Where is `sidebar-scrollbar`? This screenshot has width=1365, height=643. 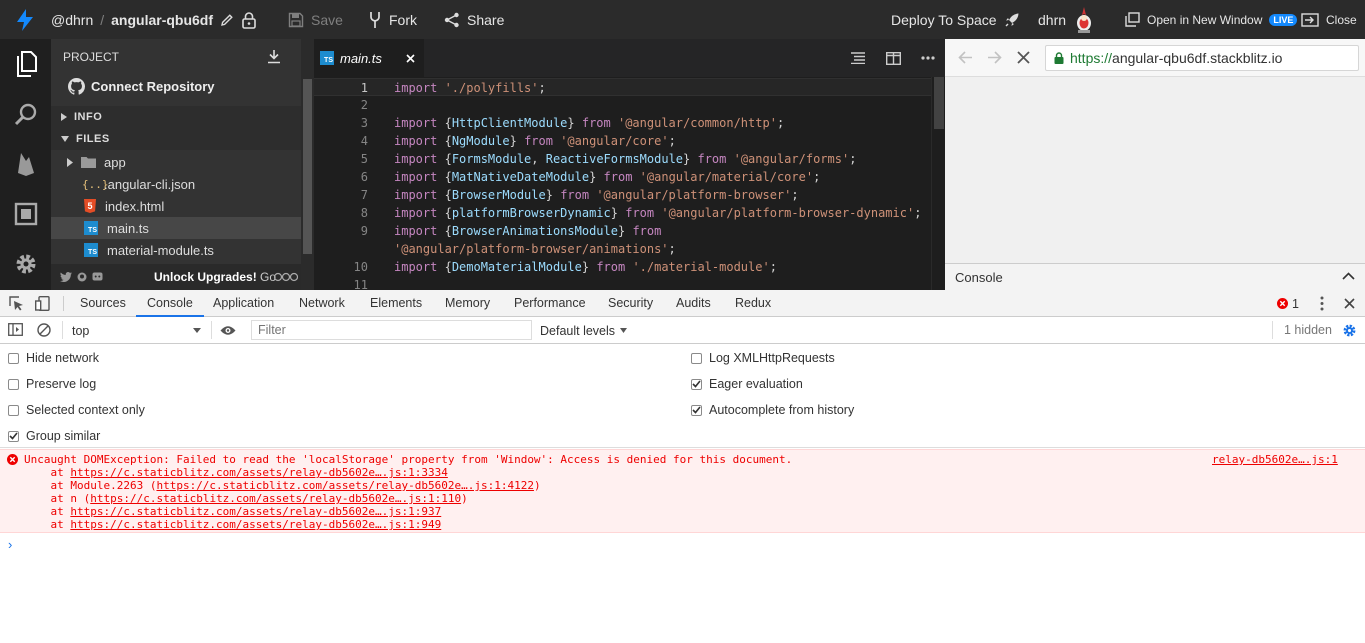
sidebar-scrollbar is located at coordinates (307, 164).